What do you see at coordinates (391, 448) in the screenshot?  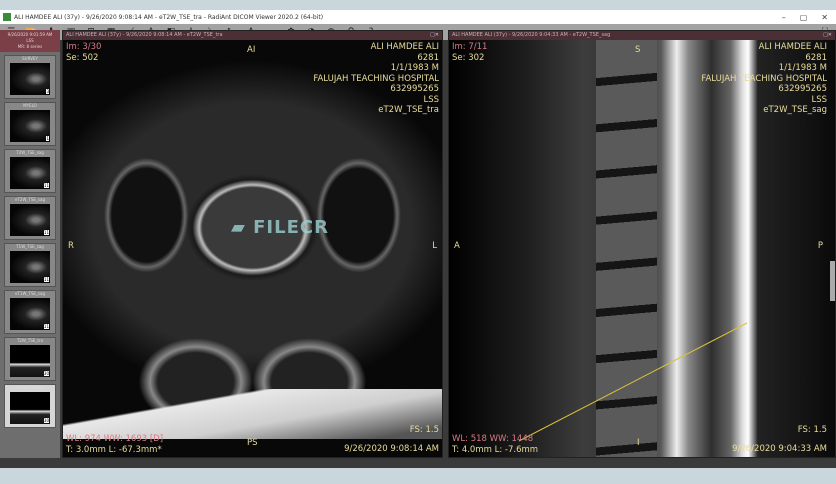 I see `acquisition-date: 9/26/2020 9:08:14 AM` at bounding box center [391, 448].